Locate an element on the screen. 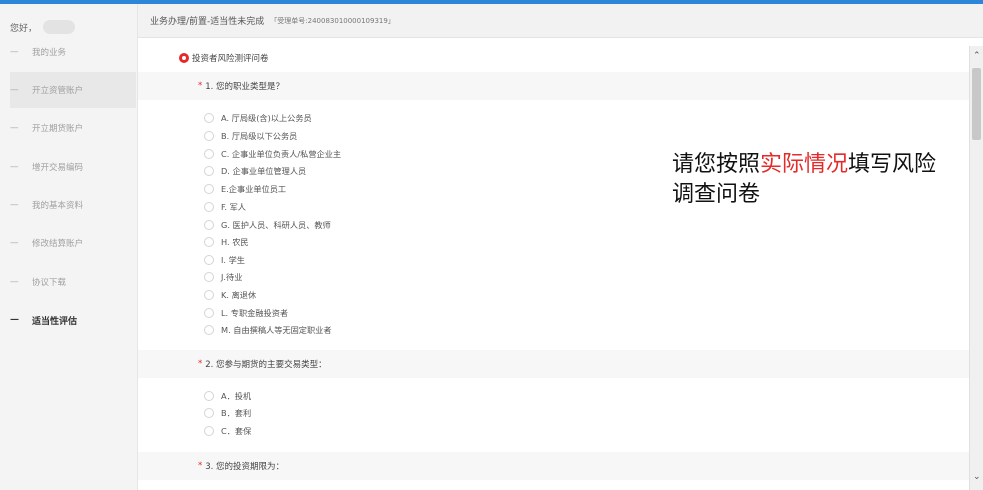 Image resolution: width=983 pixels, height=490 pixels. sidebar-item-label: 增开交易编码 is located at coordinates (58, 168).